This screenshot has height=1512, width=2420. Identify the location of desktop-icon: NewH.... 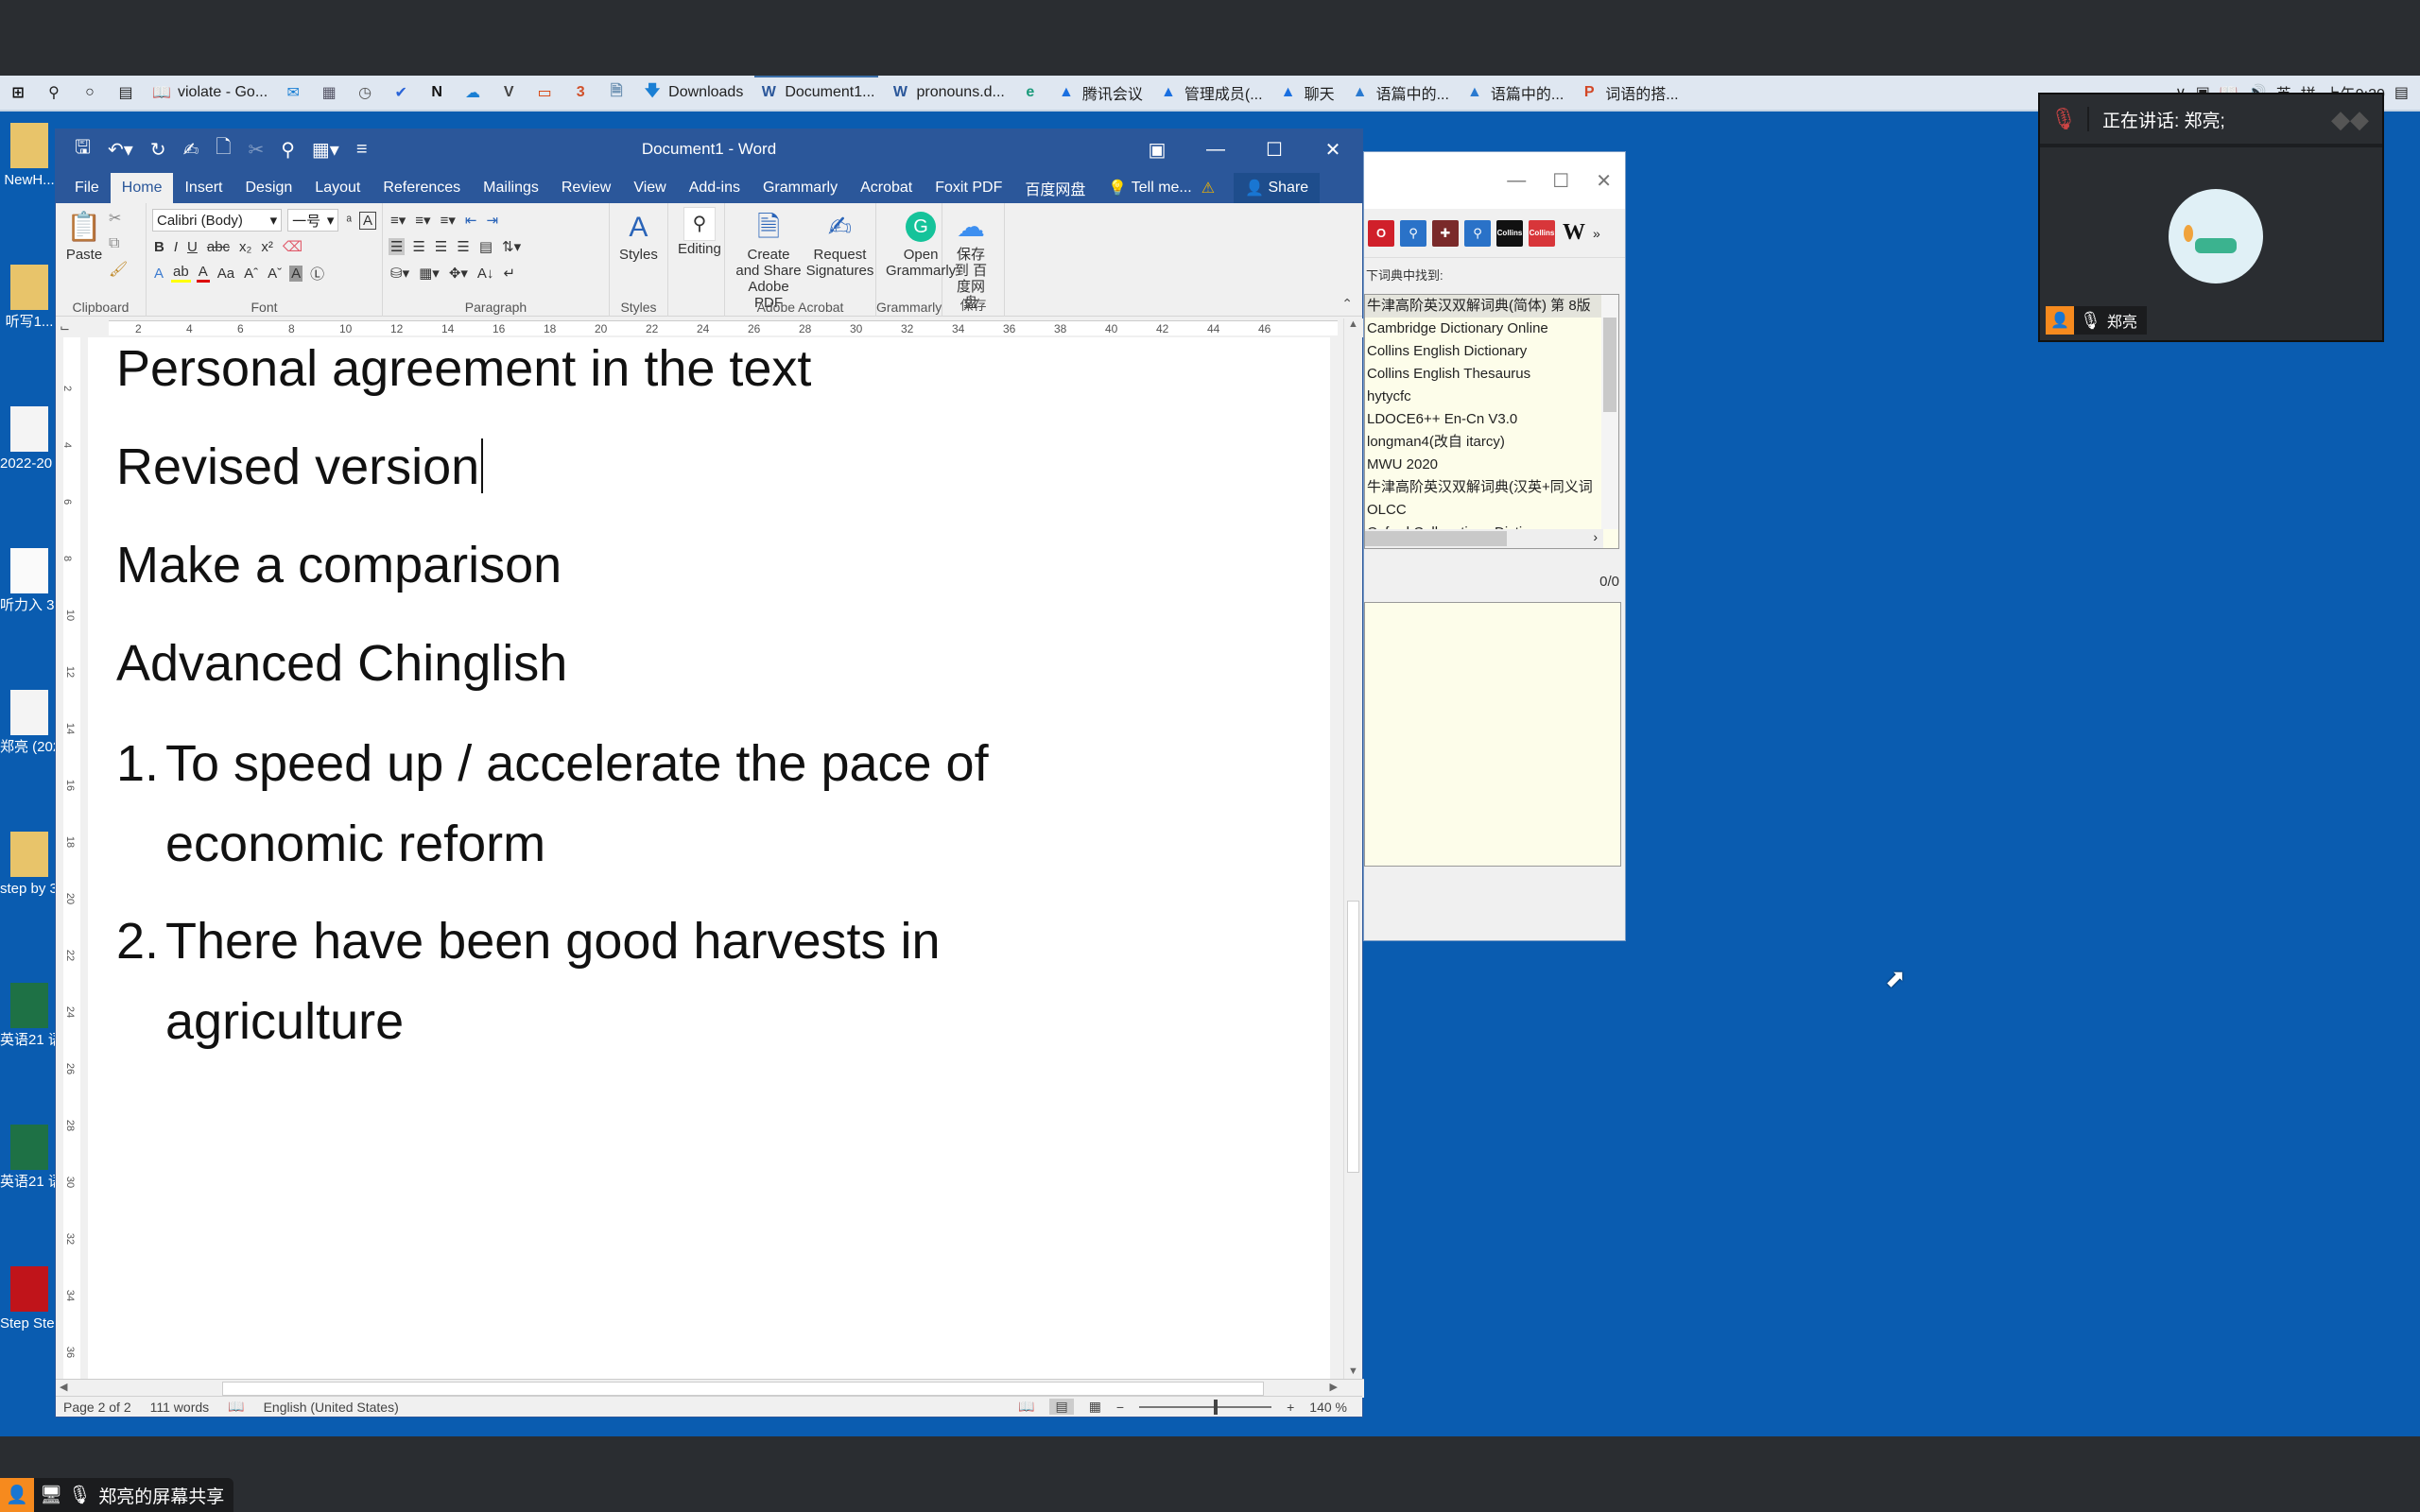
(30, 156).